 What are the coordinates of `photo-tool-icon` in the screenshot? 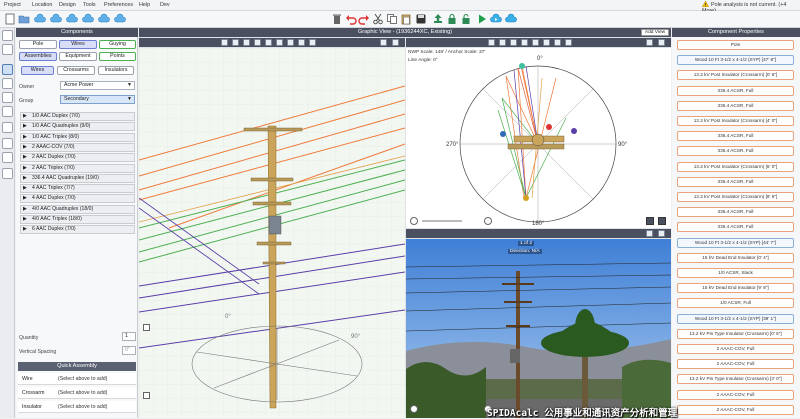 It's located at (7, 127).